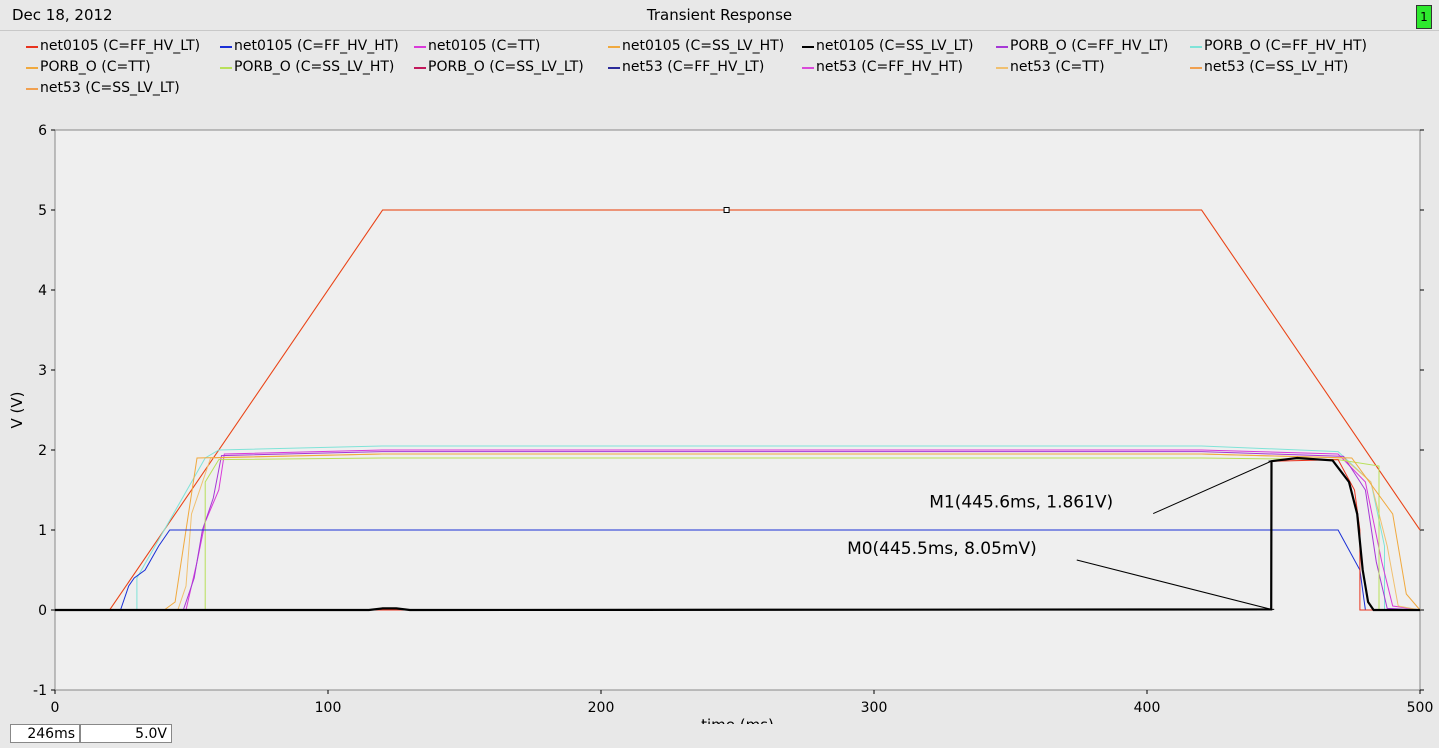 The width and height of the screenshot is (1439, 748). I want to click on y-tick-label: 5, so click(42, 211).